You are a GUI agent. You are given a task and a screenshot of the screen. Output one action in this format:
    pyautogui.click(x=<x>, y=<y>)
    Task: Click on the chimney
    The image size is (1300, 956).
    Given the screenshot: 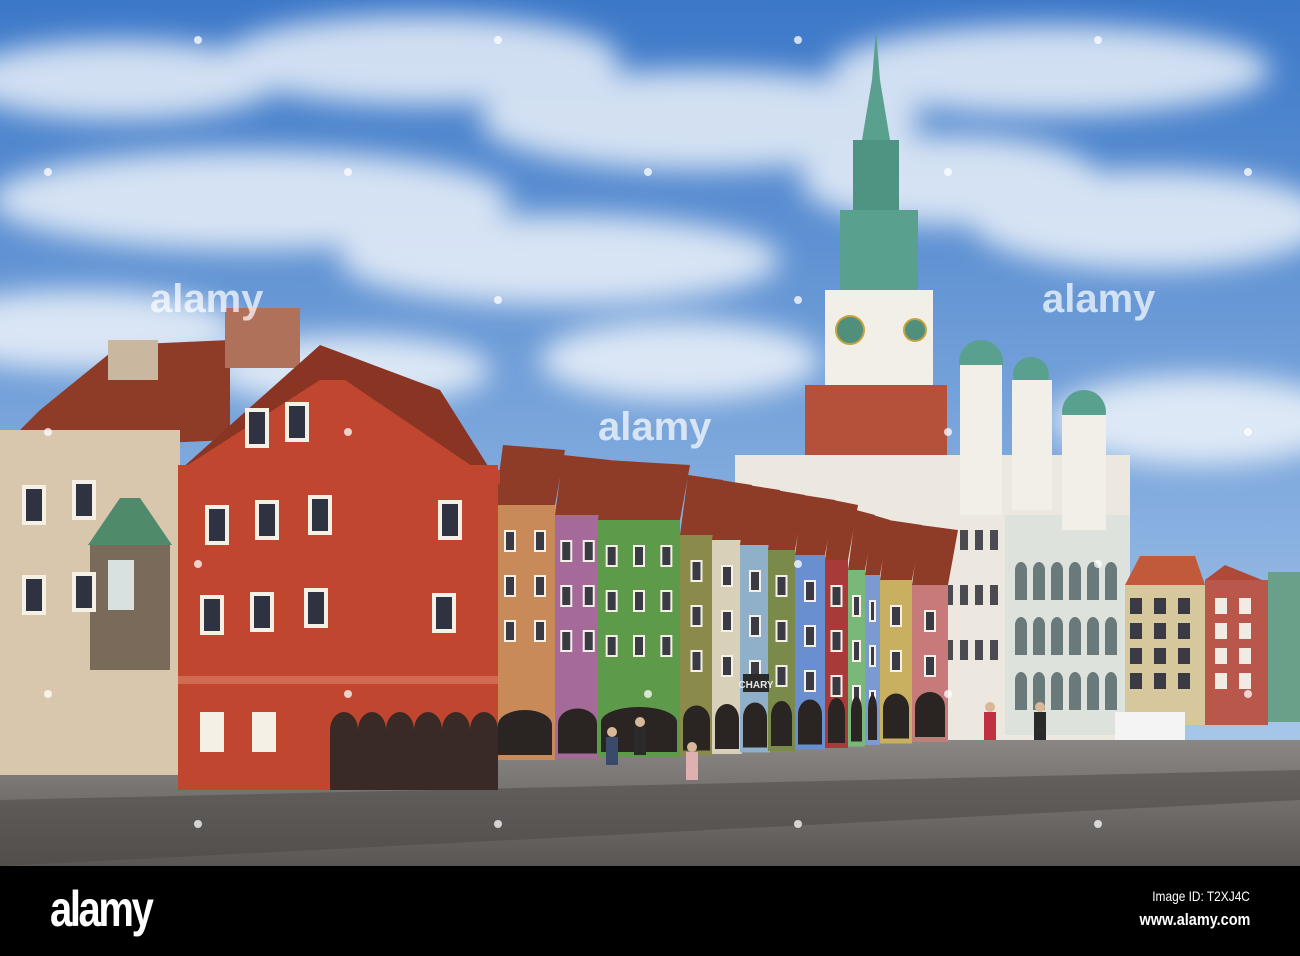 What is the action you would take?
    pyautogui.click(x=133, y=360)
    